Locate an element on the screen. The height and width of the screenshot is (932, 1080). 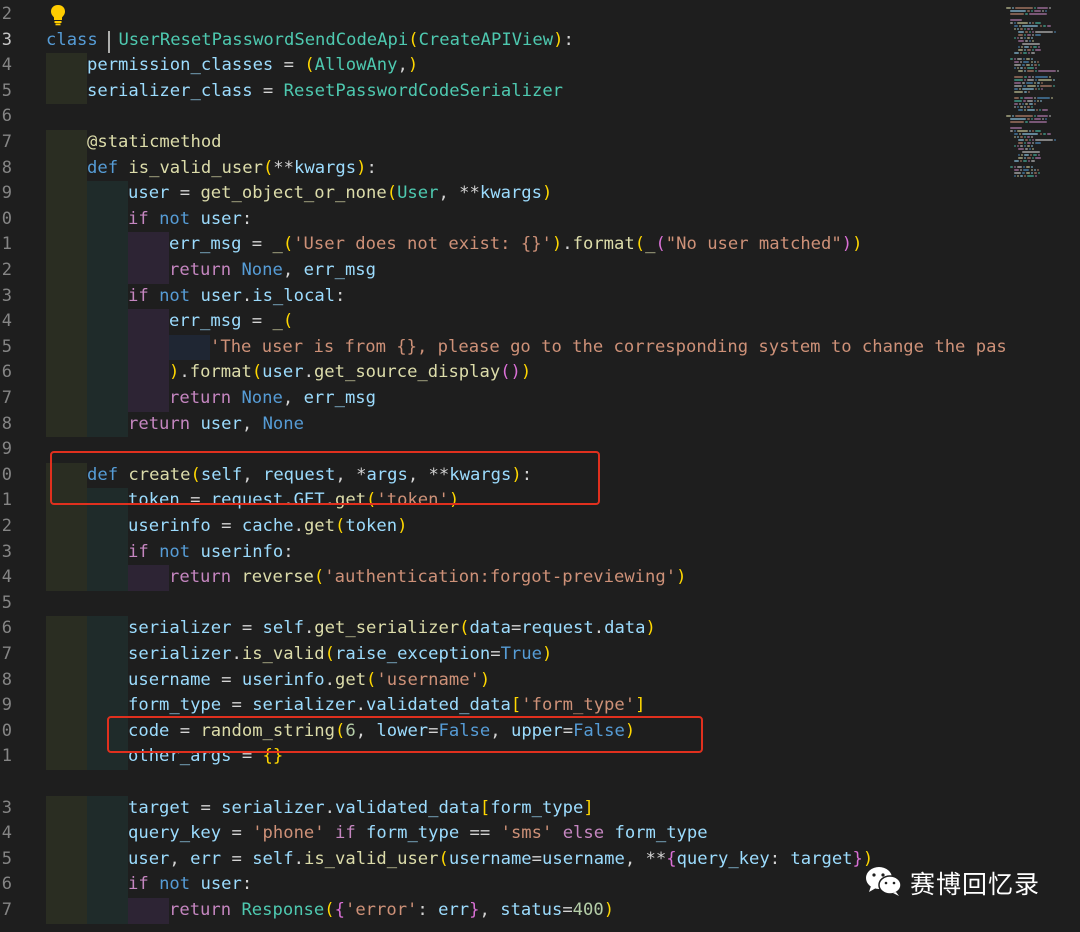
line-number: 8 is located at coordinates (6, 423).